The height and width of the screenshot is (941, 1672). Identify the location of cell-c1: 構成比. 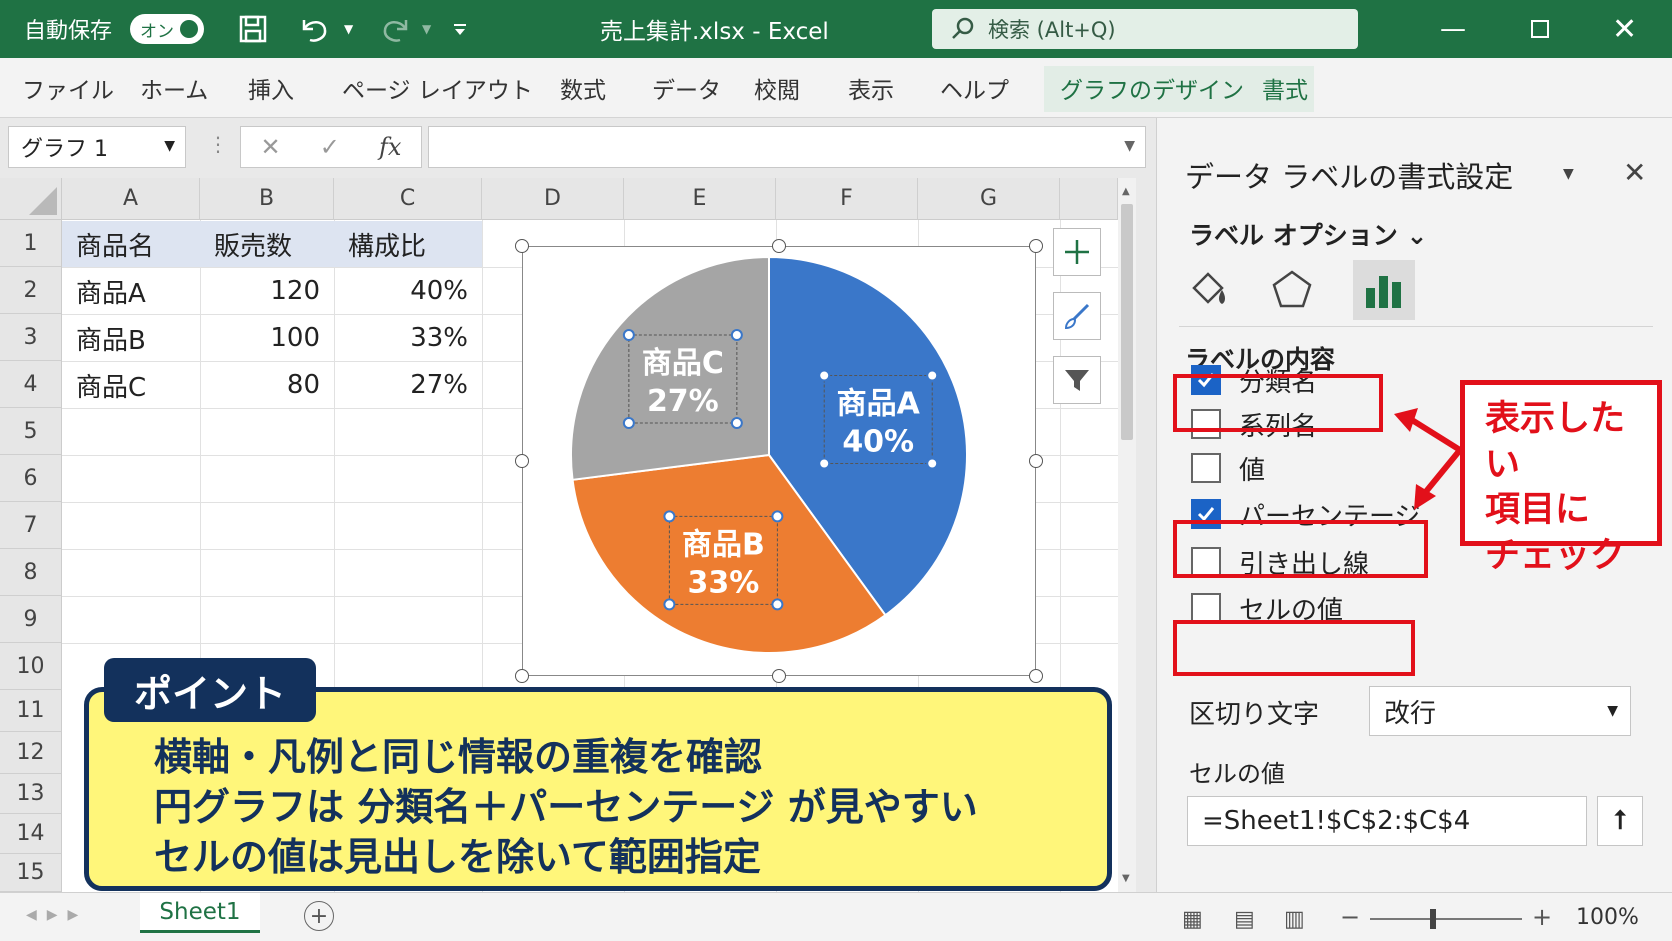
(408, 244).